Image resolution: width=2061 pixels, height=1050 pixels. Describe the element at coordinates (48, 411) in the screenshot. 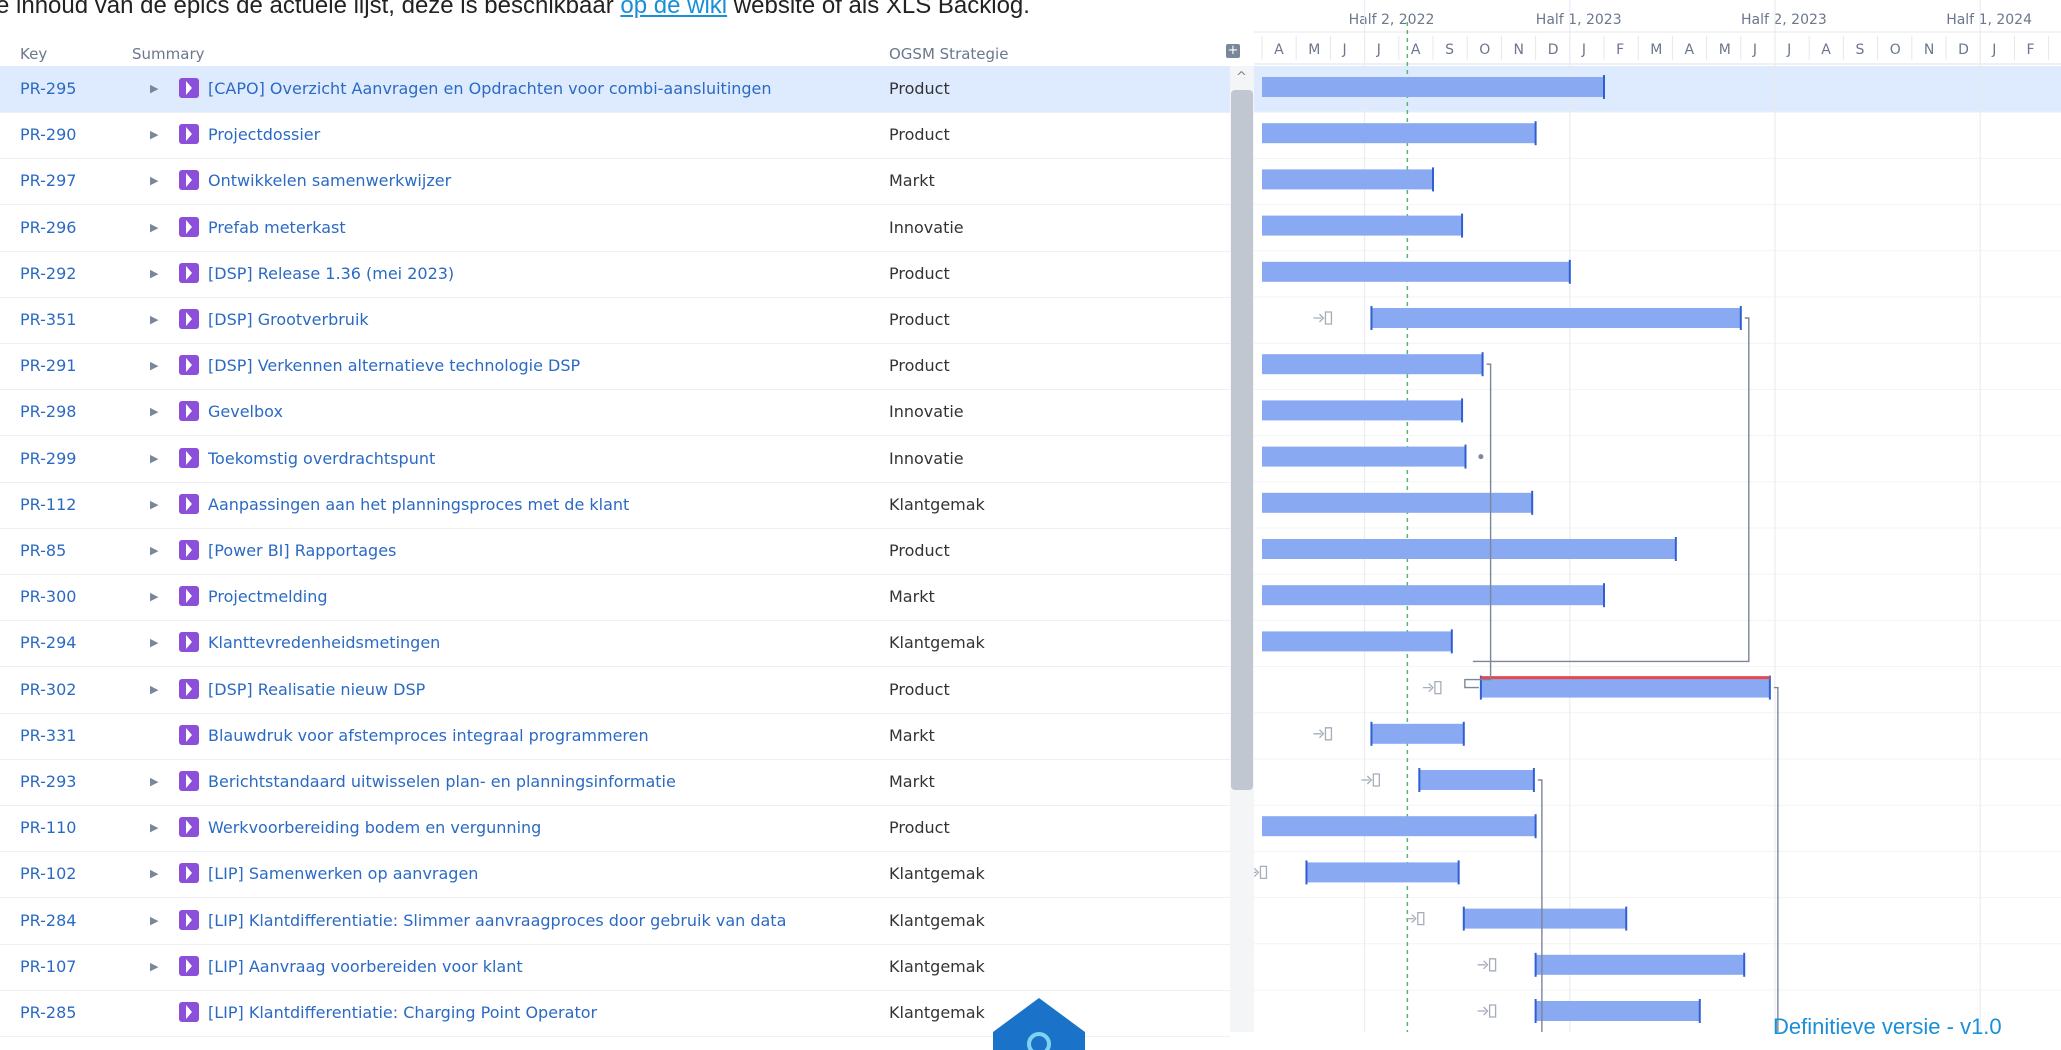

I see `issue-key-link: PR-298` at that location.